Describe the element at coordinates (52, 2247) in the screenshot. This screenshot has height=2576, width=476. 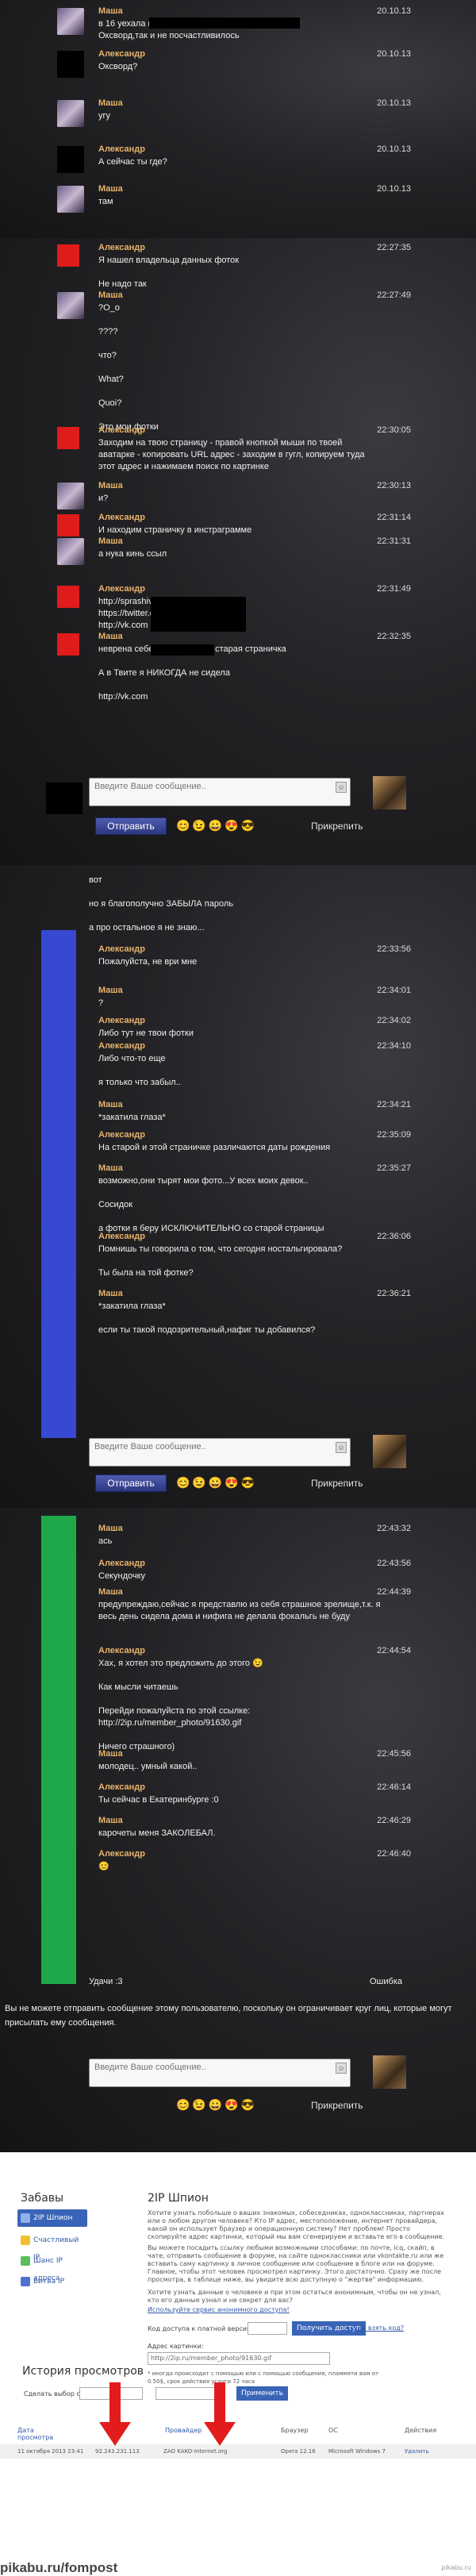
I see `sidebar-item-lucky-ip: Счастливый IP` at that location.